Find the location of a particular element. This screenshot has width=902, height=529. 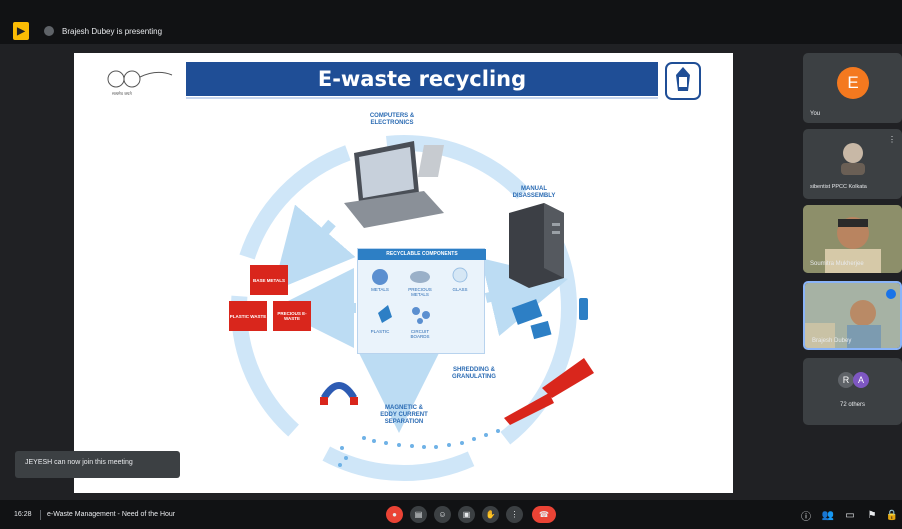

meet-logo-icon: ▶ is located at coordinates (21, 31).